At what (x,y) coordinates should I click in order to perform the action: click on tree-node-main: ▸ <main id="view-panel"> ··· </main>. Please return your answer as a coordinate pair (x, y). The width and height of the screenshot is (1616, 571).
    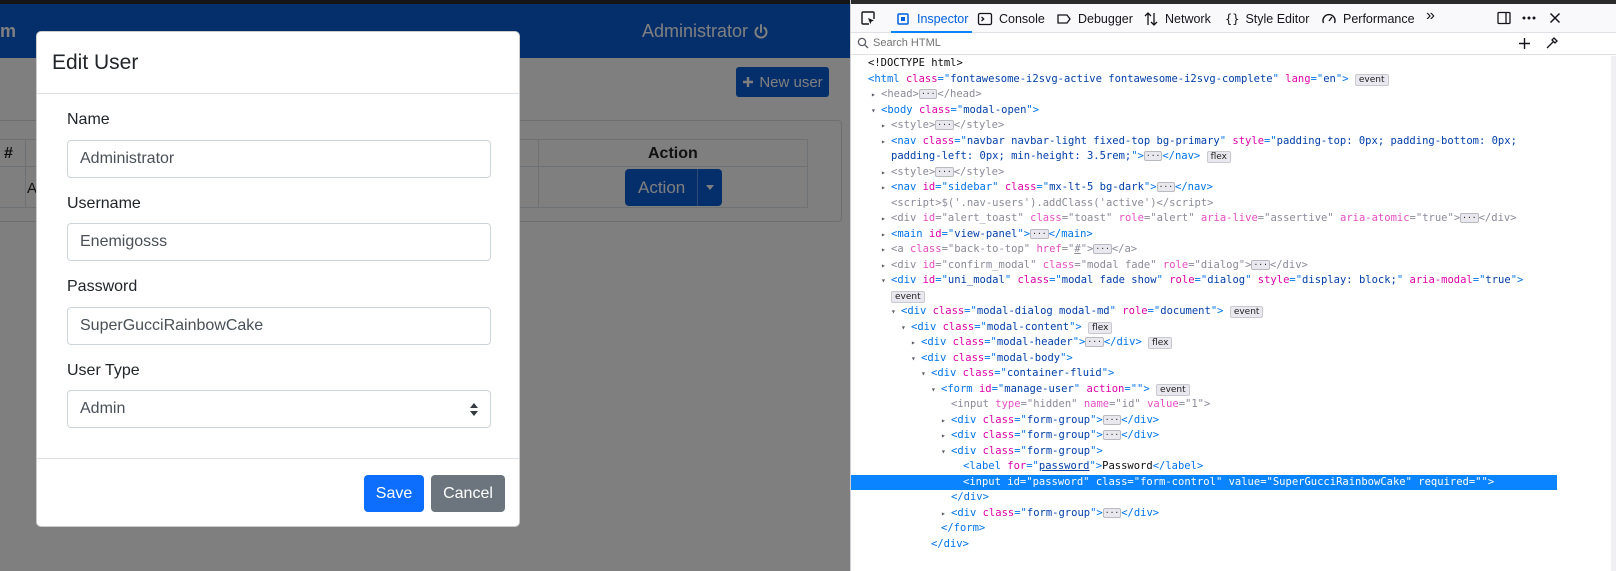
    Looking at the image, I should click on (1204, 235).